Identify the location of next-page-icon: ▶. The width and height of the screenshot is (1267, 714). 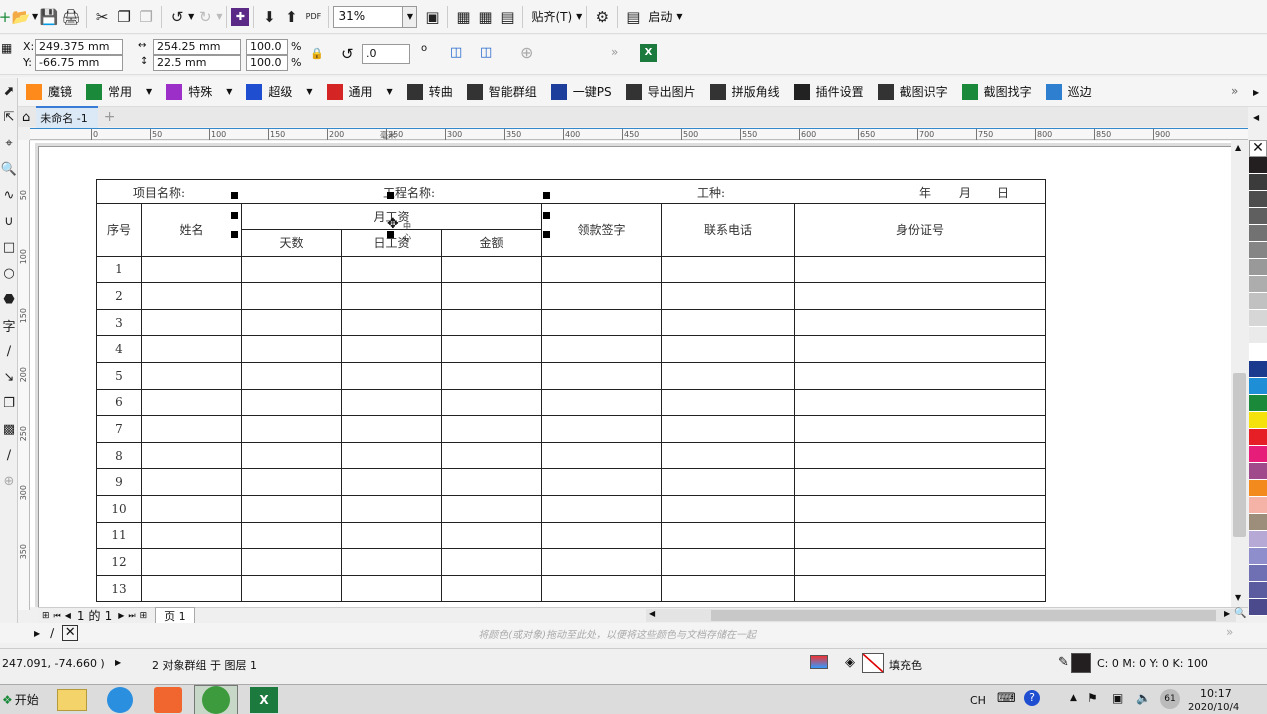
(121, 615).